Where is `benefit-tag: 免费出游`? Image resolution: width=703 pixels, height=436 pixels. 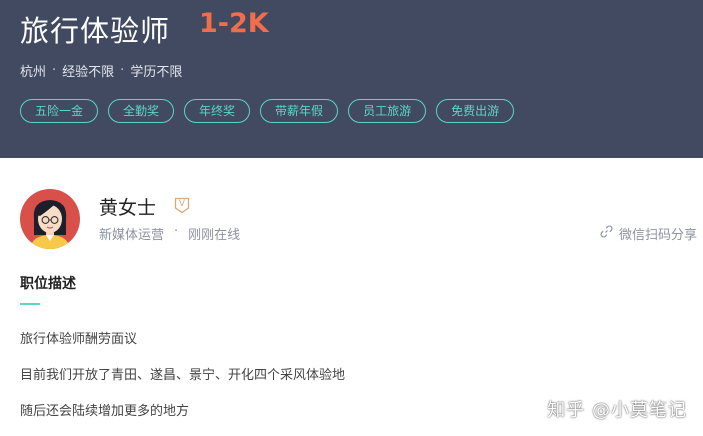 benefit-tag: 免费出游 is located at coordinates (475, 111).